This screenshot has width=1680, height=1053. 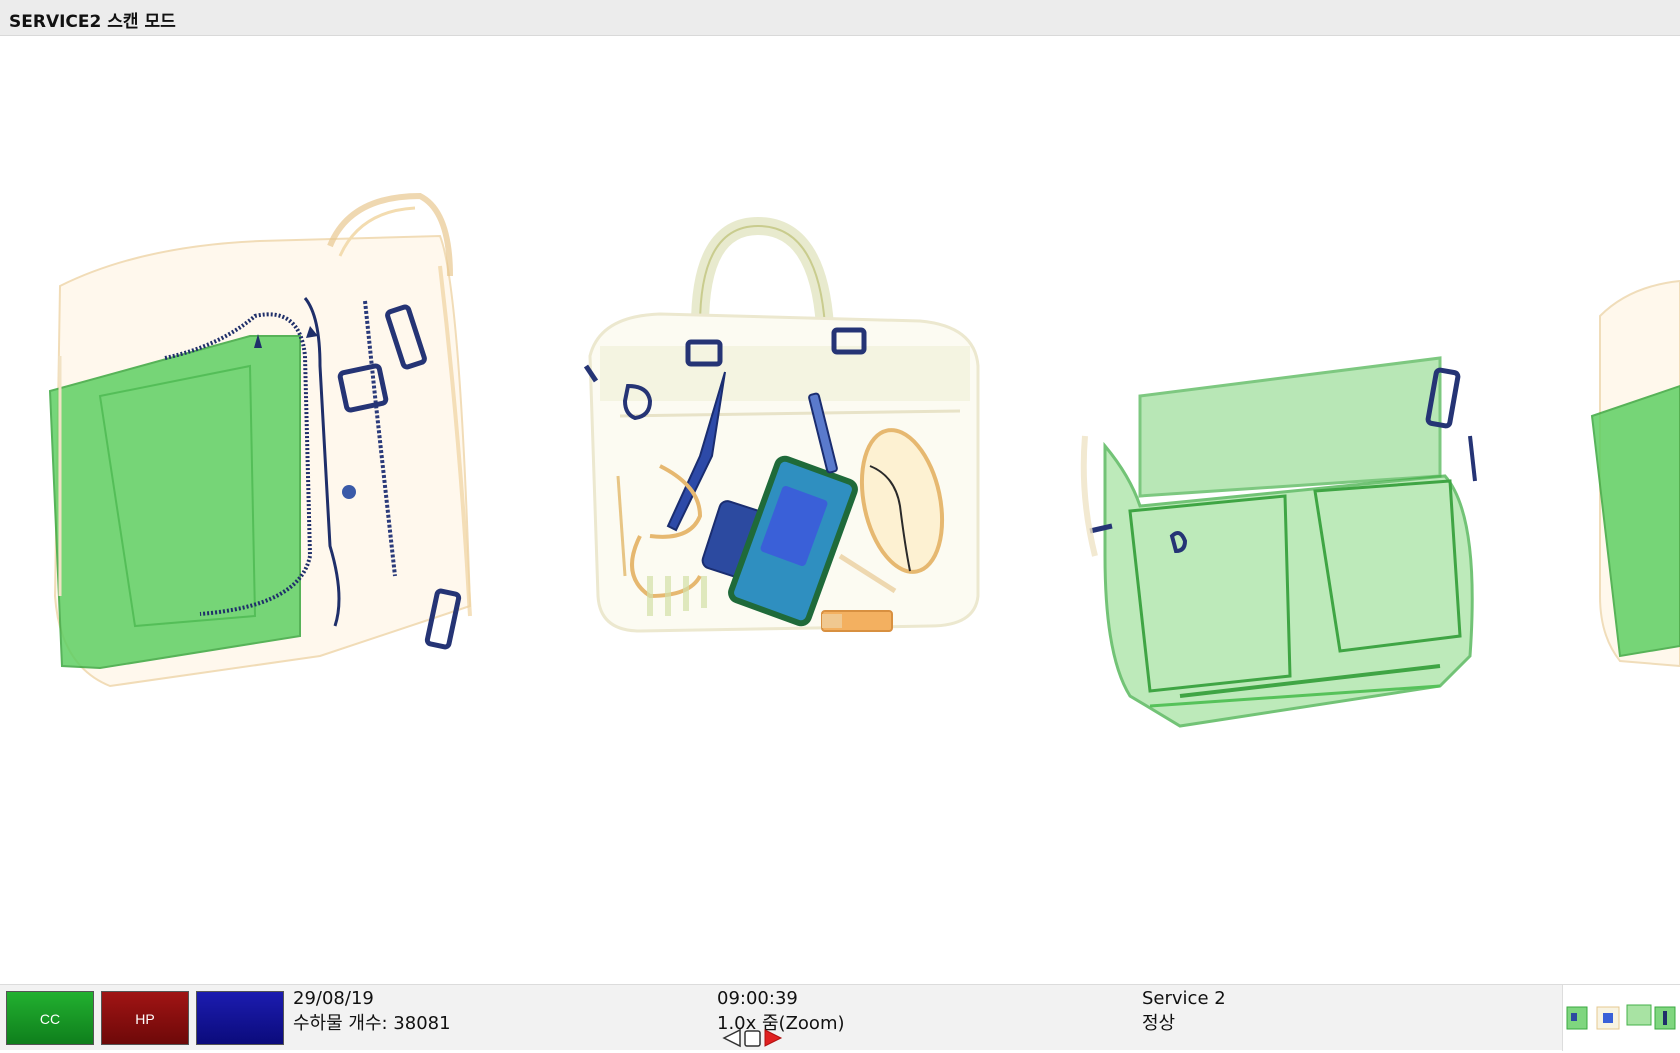 What do you see at coordinates (1635, 473) in the screenshot?
I see `bag-partial` at bounding box center [1635, 473].